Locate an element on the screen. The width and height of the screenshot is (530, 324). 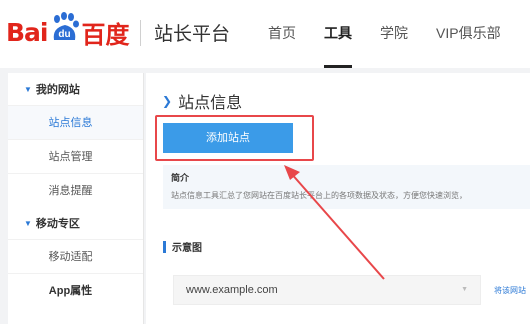
site-url-select: www.example.com ▼ is located at coordinates (327, 290).